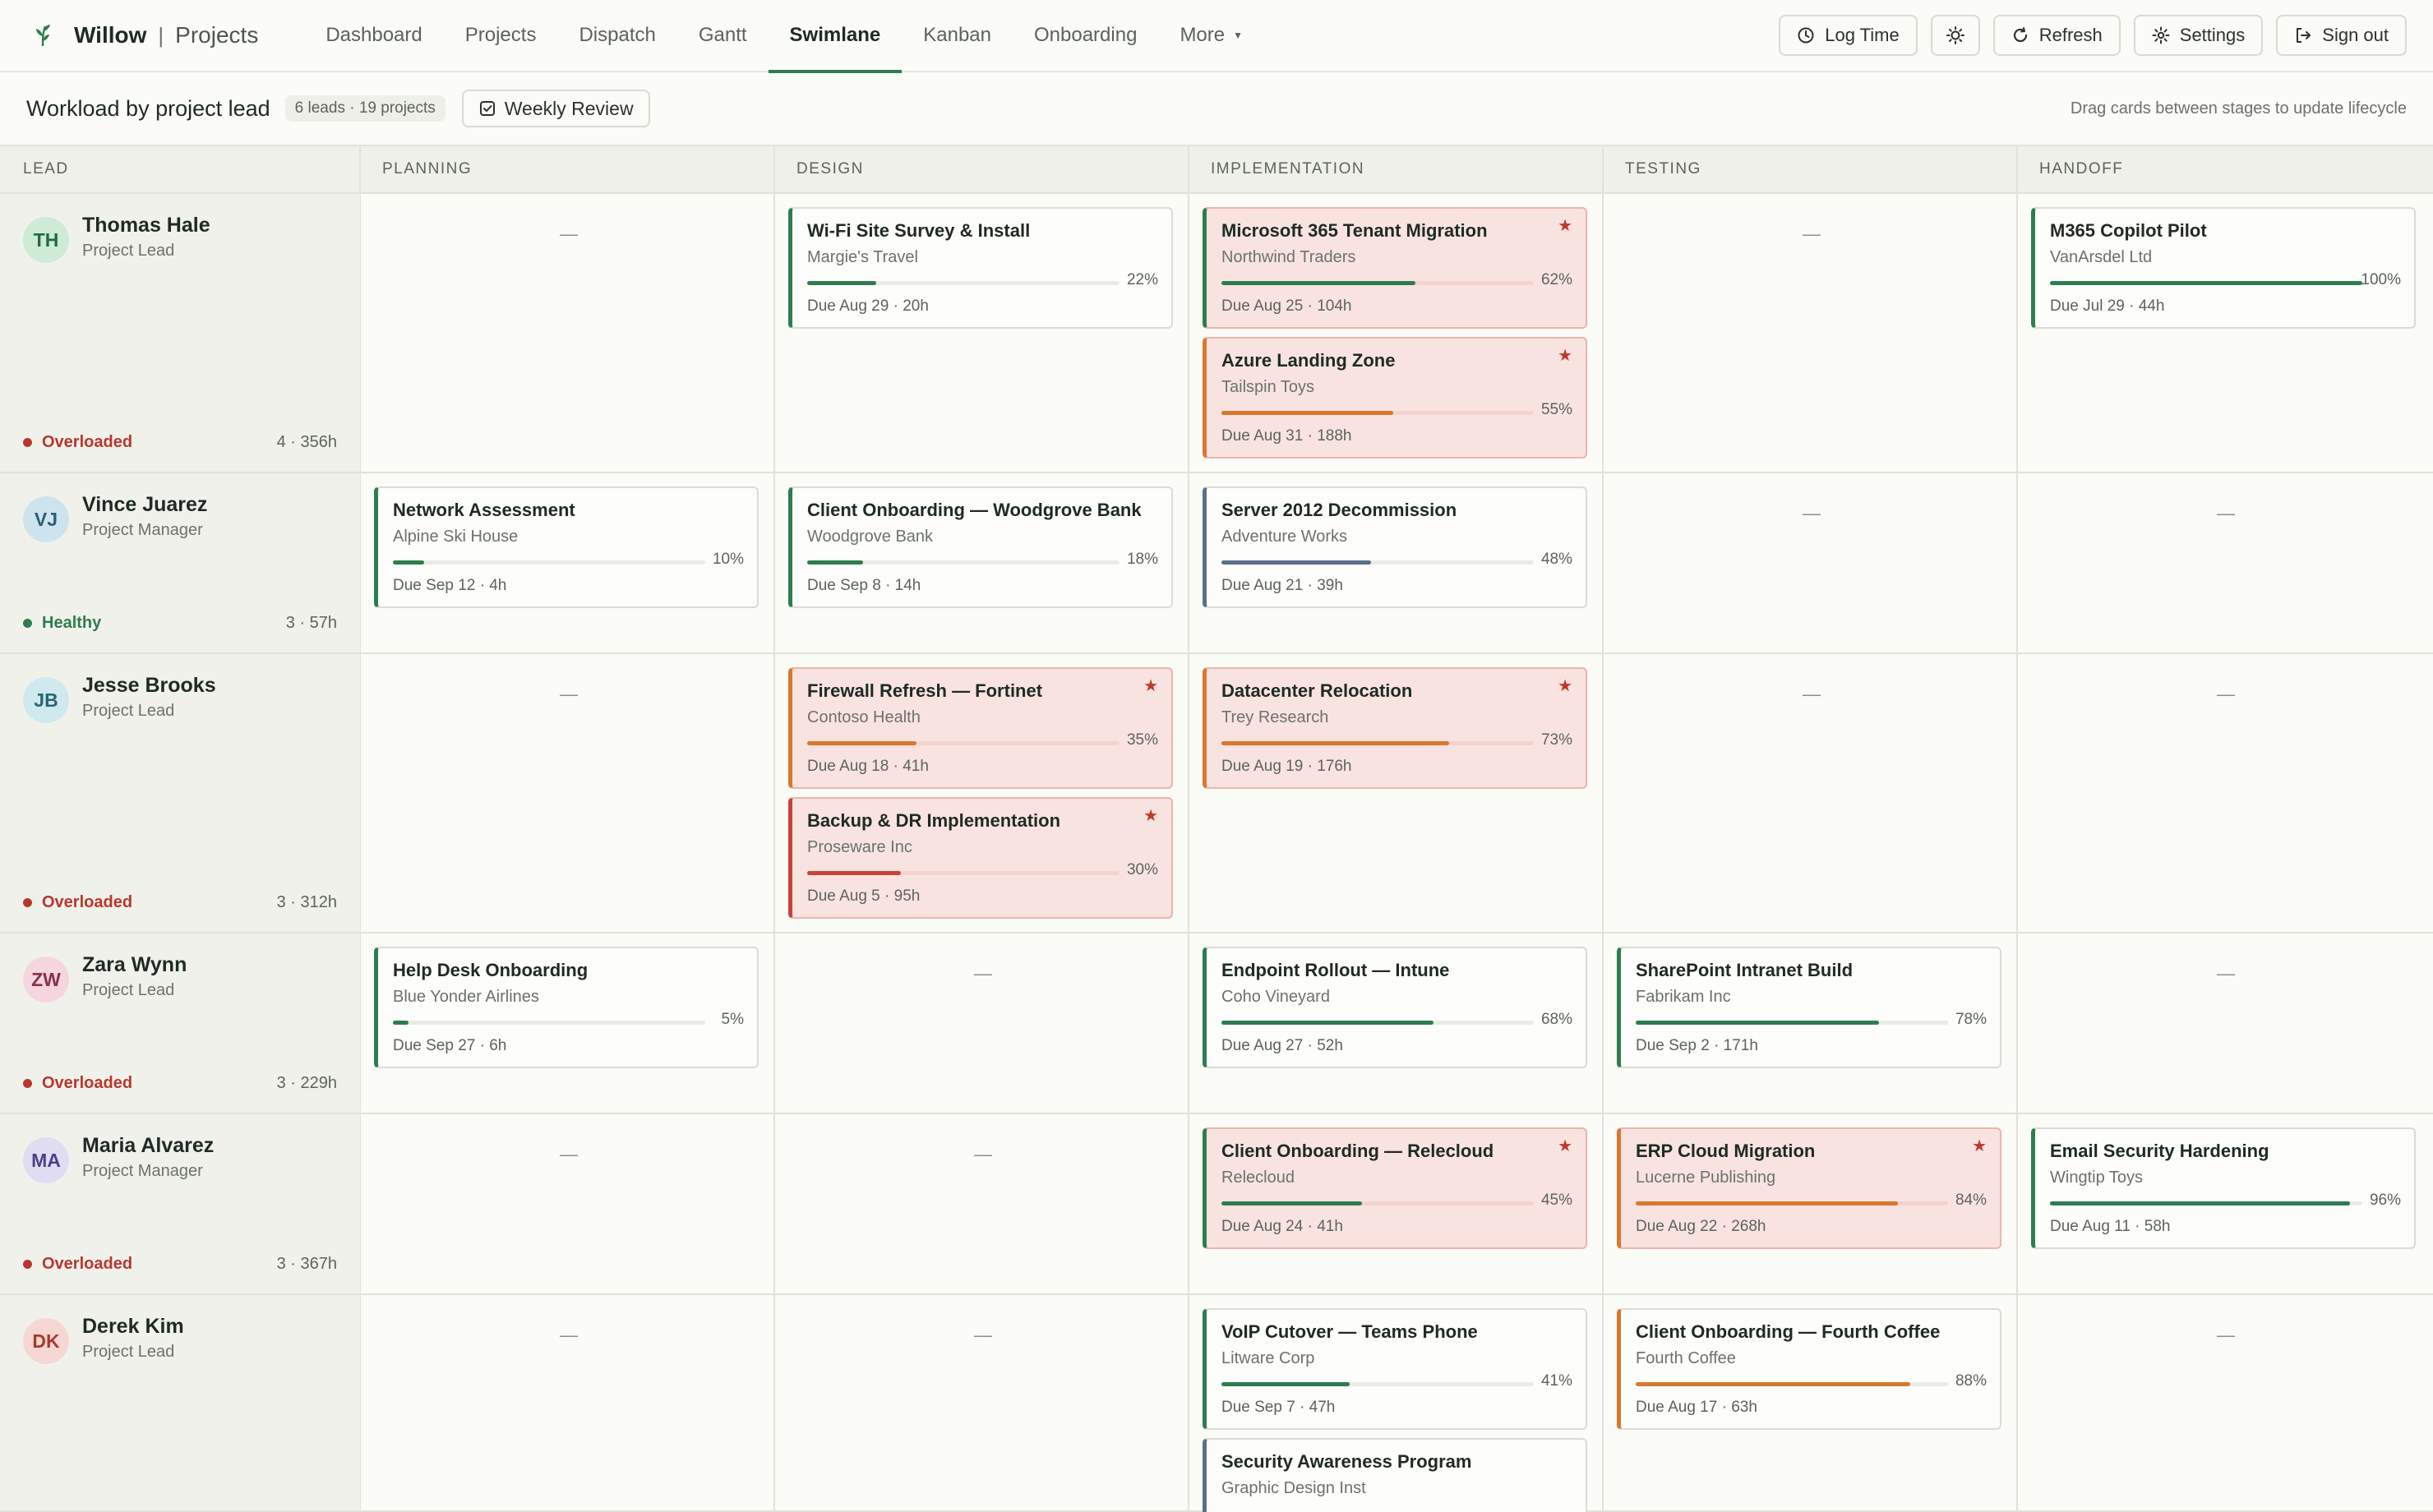 This screenshot has height=1512, width=2433. Describe the element at coordinates (145, 505) in the screenshot. I see `lead-name: Vince Juarez` at that location.